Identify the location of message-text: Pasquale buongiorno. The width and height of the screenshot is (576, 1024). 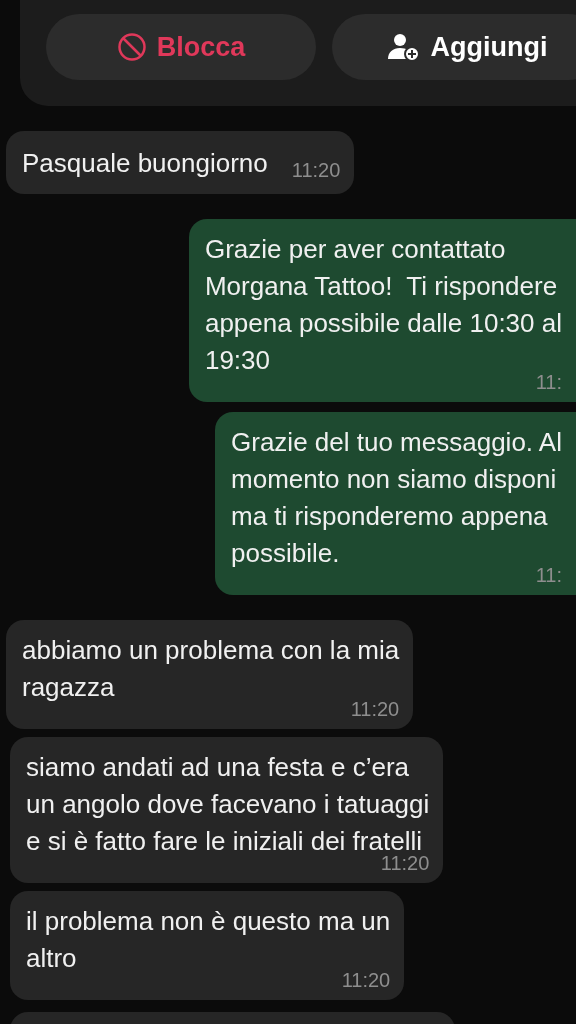
(145, 163).